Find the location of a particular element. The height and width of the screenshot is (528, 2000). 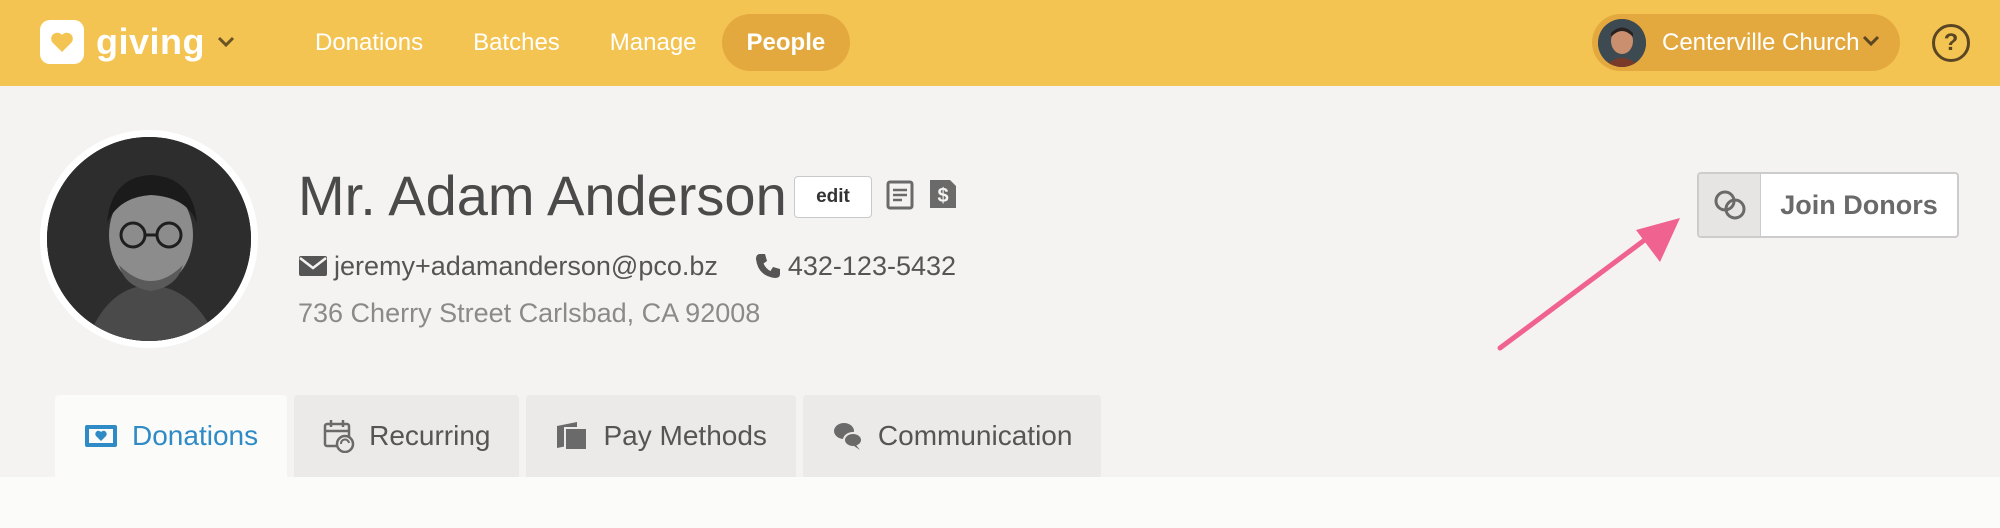

notes-icon is located at coordinates (900, 197).